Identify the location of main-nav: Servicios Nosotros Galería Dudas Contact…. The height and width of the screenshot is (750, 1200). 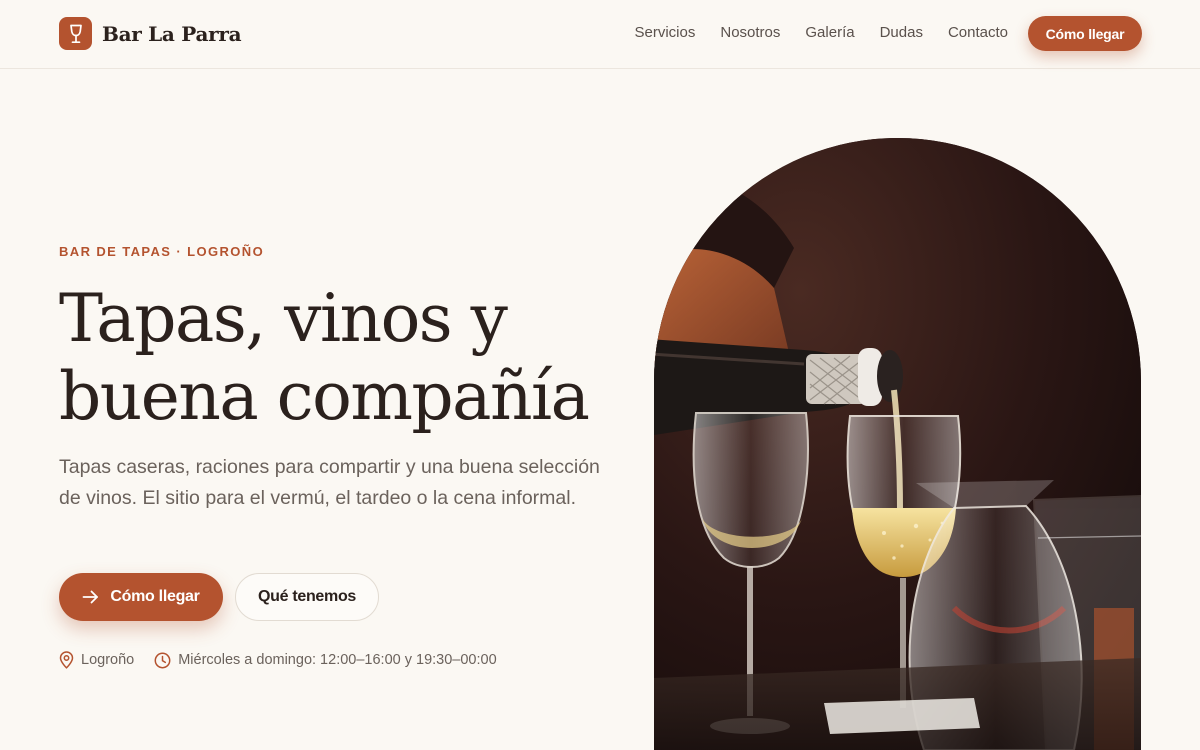
(822, 32).